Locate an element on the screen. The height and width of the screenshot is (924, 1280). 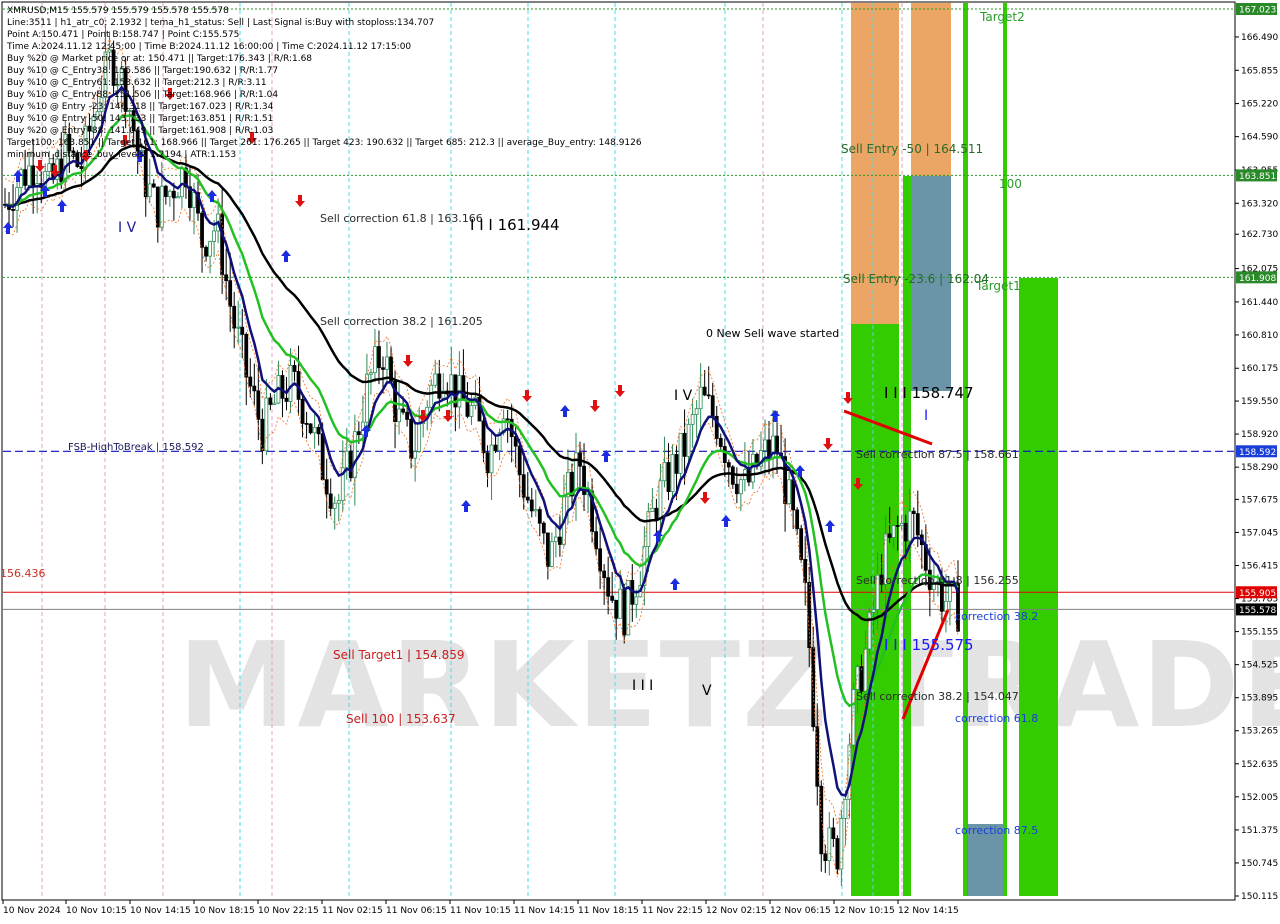
anno-correction-875: correction 87.5 is located at coordinates (996, 830).